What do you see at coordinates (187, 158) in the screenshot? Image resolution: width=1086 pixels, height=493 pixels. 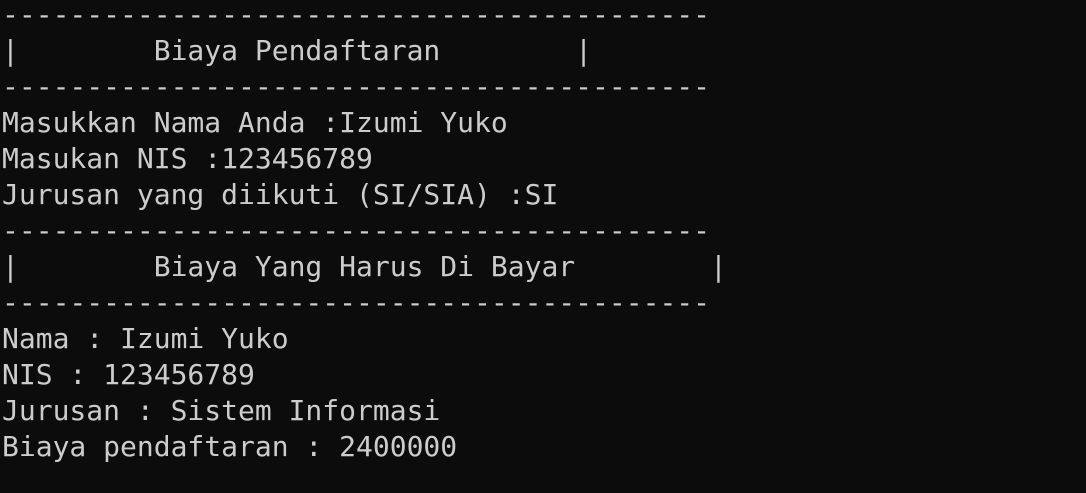 I see `input-nis-line: Masukan NIS :123456789` at bounding box center [187, 158].